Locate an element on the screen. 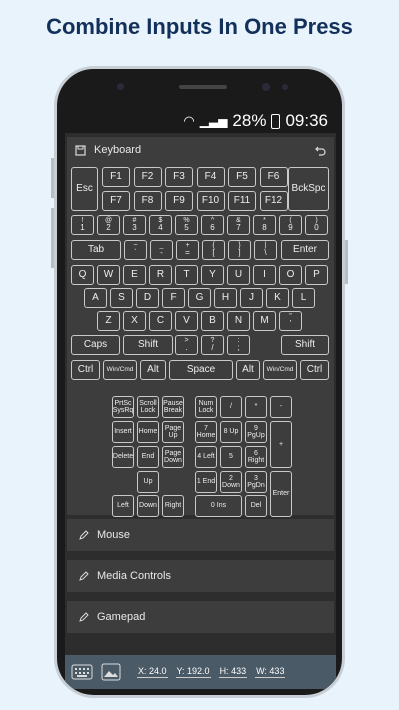 This screenshot has width=399, height=710. key-: " ' is located at coordinates (290, 321).